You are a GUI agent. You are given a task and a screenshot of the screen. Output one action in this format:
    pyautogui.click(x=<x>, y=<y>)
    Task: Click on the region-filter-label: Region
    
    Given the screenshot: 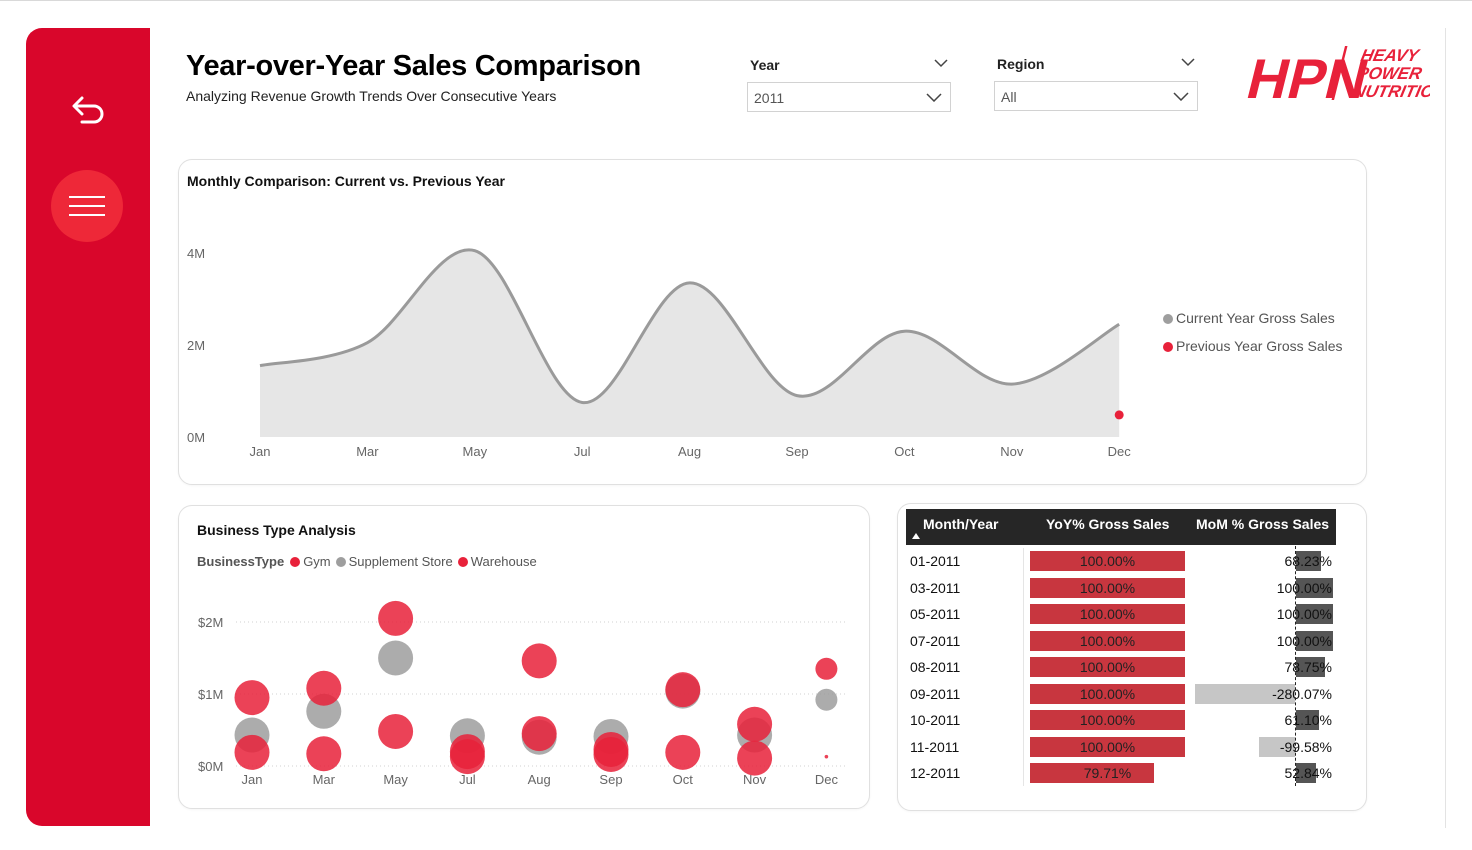 What is the action you would take?
    pyautogui.click(x=1021, y=64)
    